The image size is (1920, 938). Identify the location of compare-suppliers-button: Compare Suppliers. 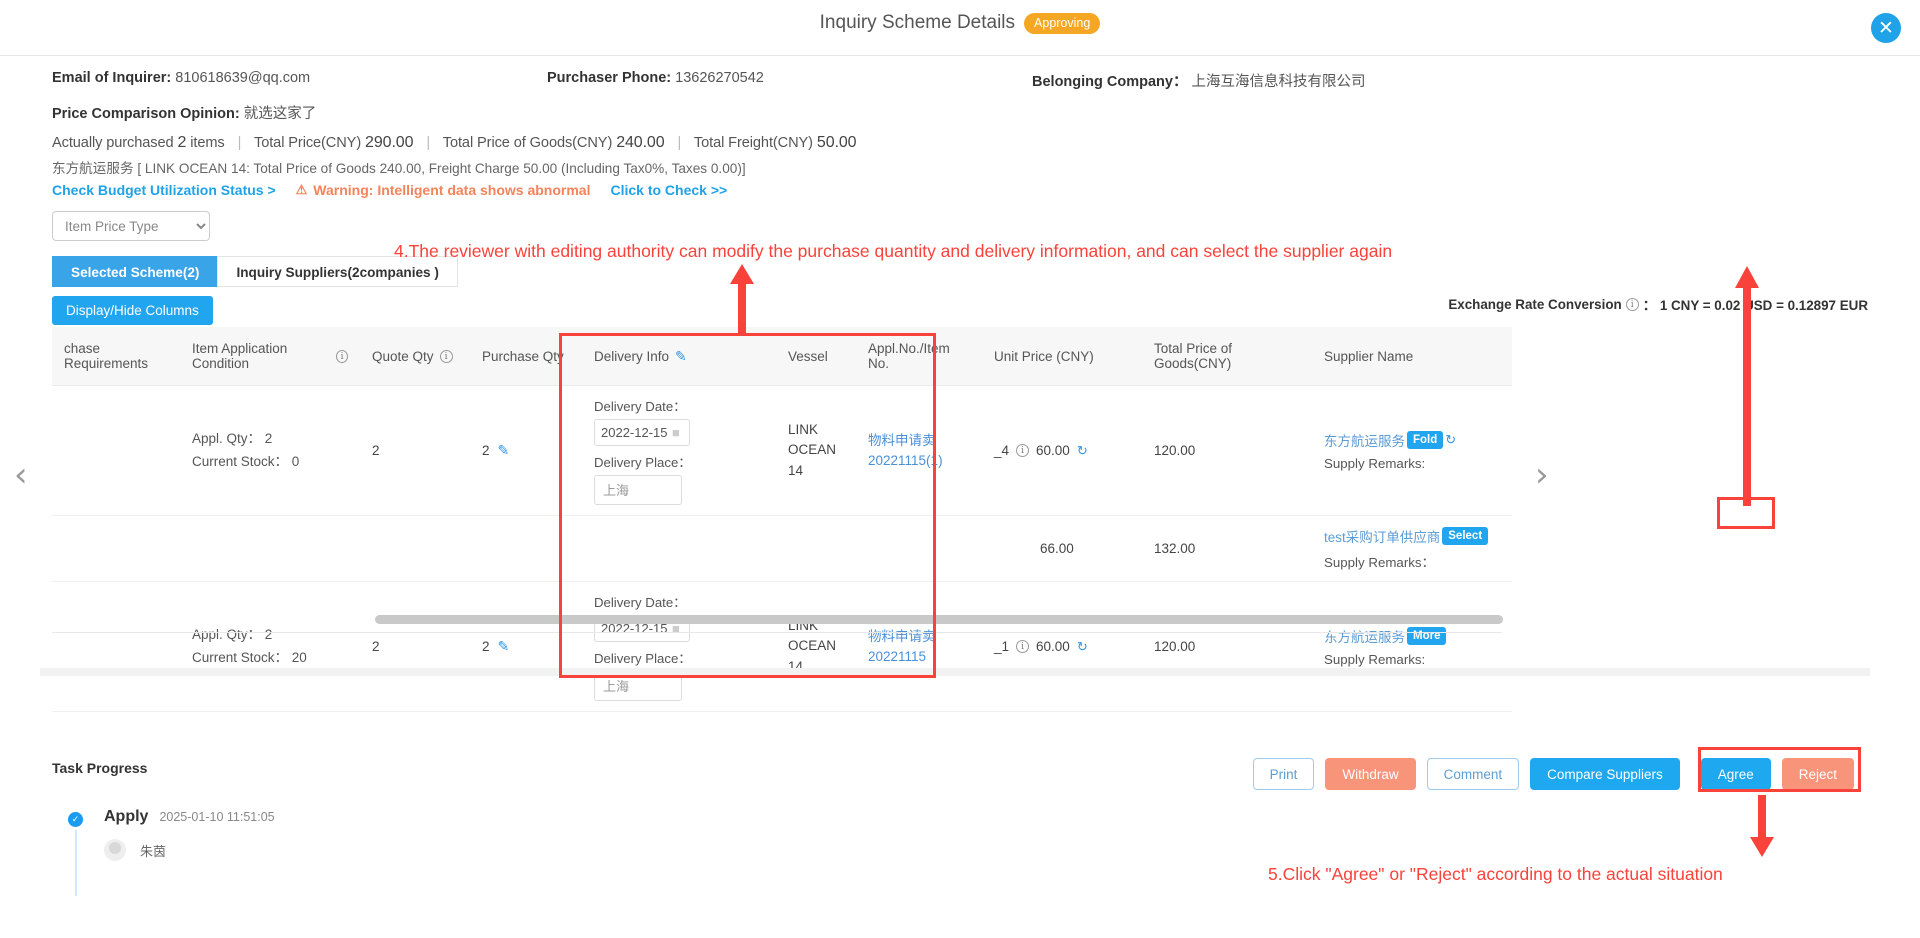
(1605, 774).